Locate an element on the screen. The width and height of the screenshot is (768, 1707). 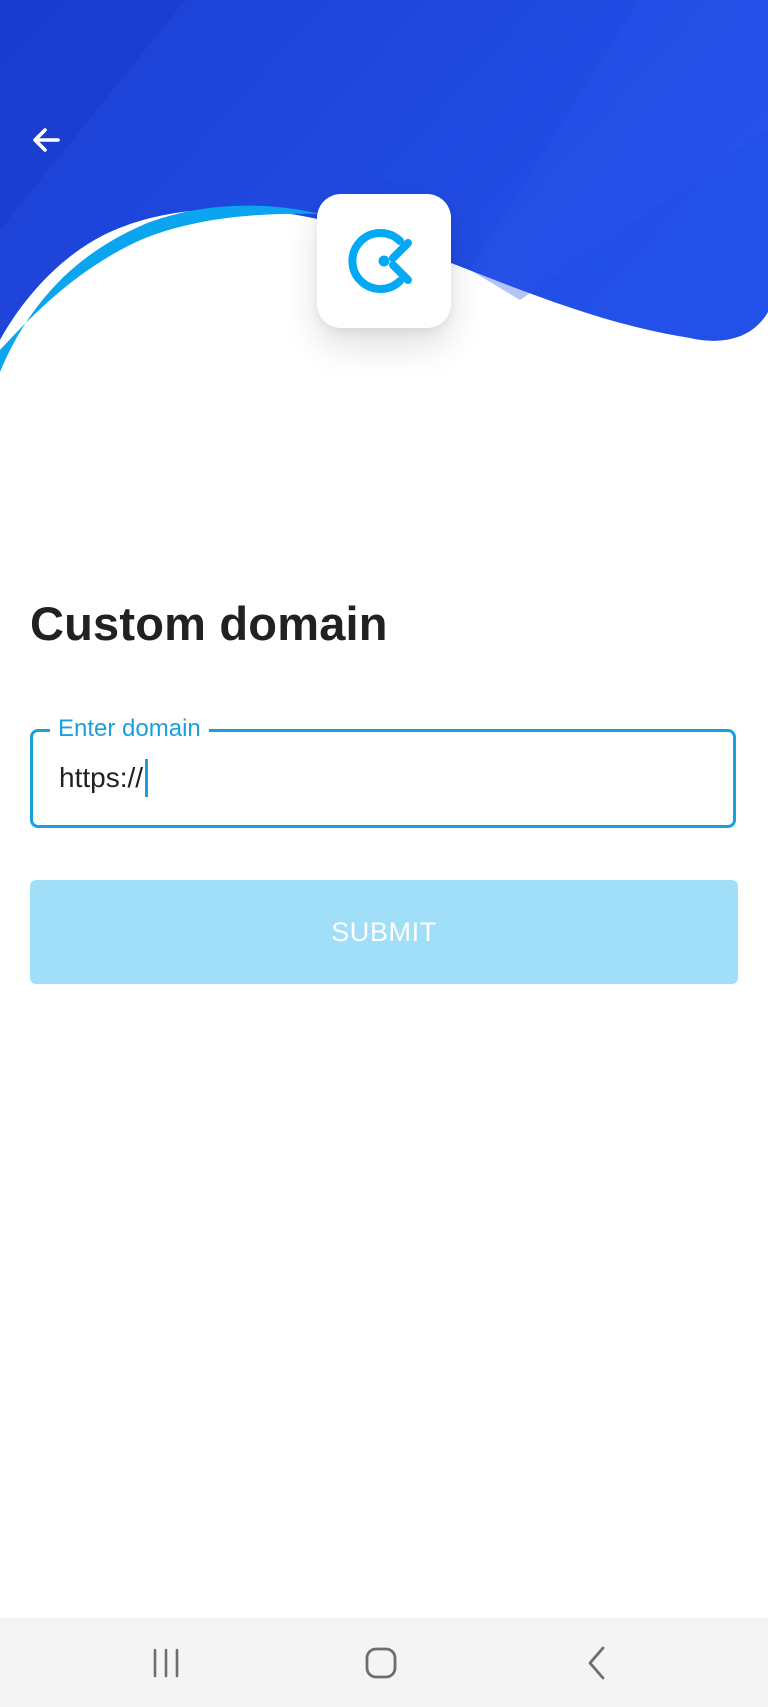
back-chevron-icon is located at coordinates (596, 1662).